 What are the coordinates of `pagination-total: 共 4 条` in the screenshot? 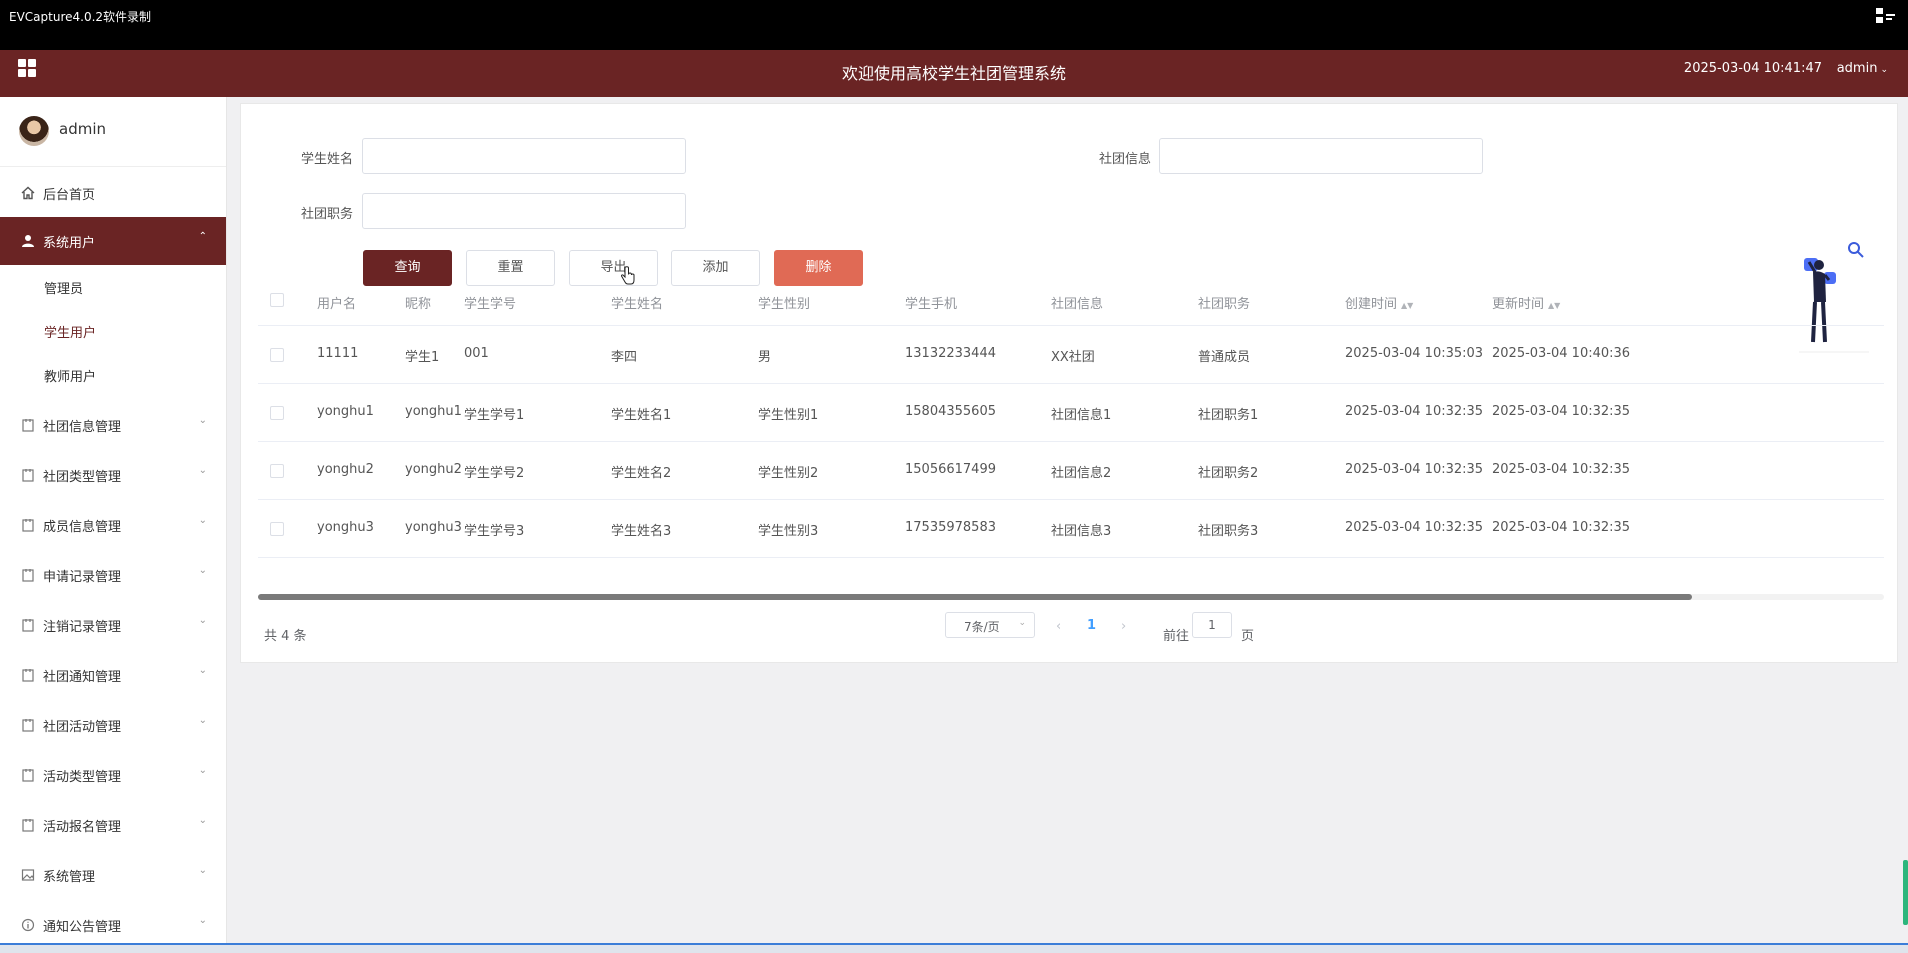 It's located at (285, 636).